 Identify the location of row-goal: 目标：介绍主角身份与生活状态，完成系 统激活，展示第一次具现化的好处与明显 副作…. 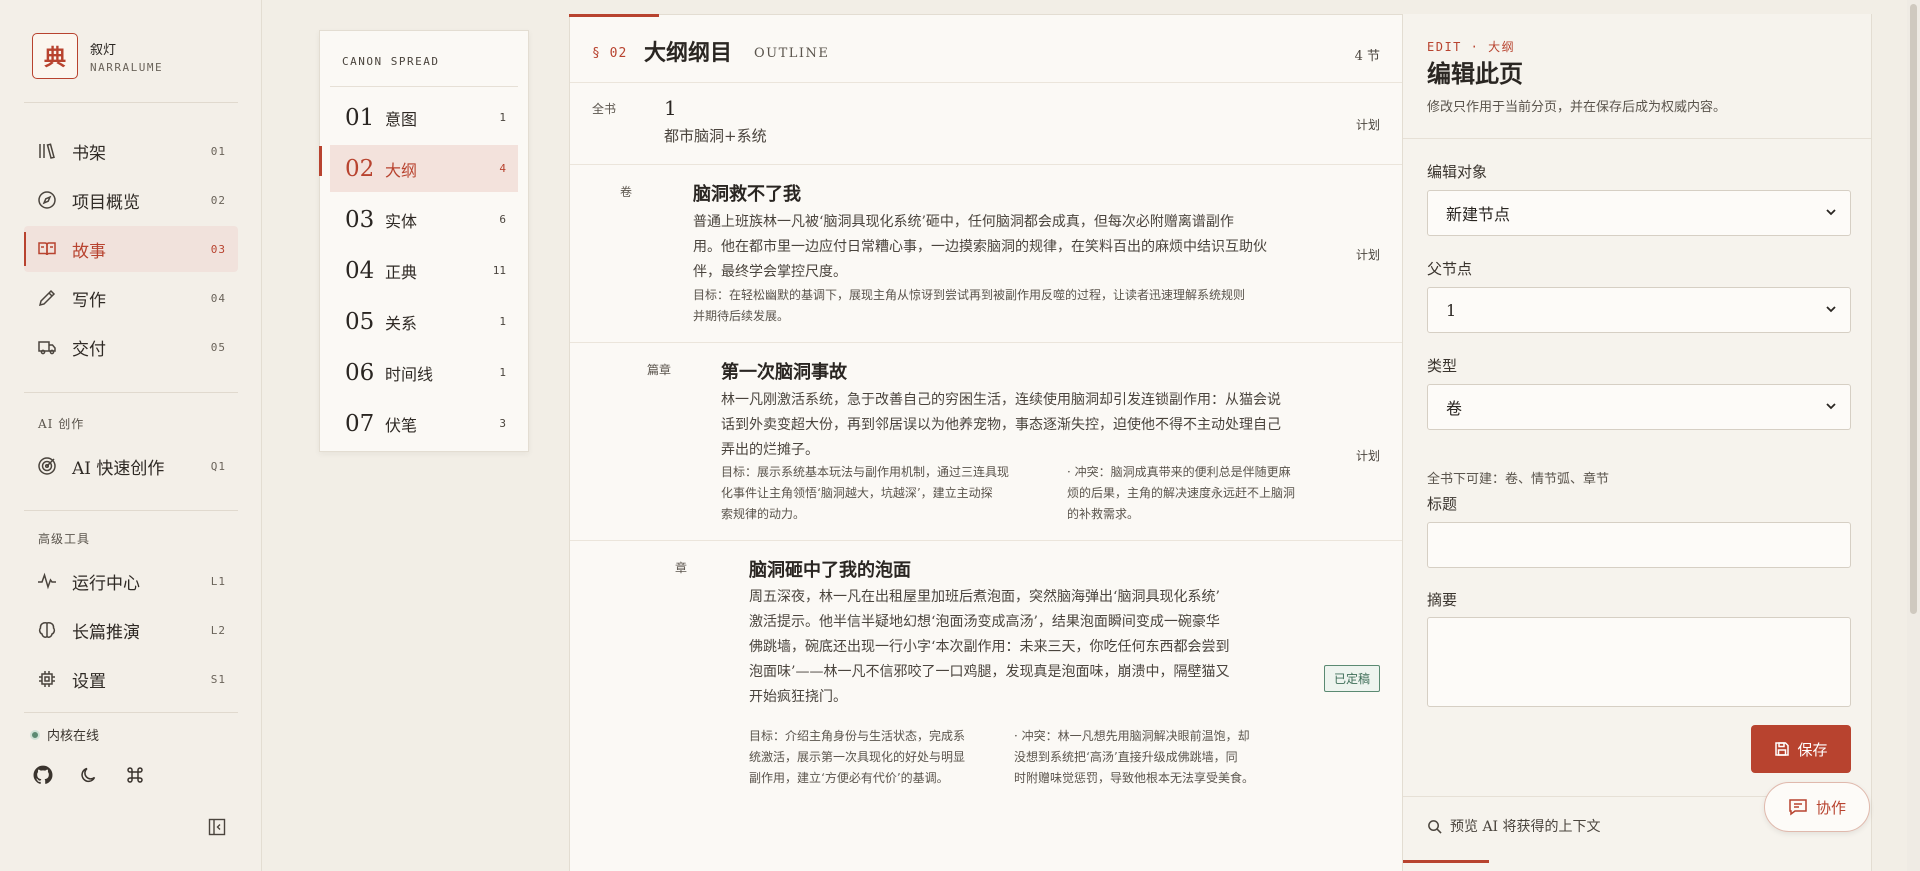
(857, 757).